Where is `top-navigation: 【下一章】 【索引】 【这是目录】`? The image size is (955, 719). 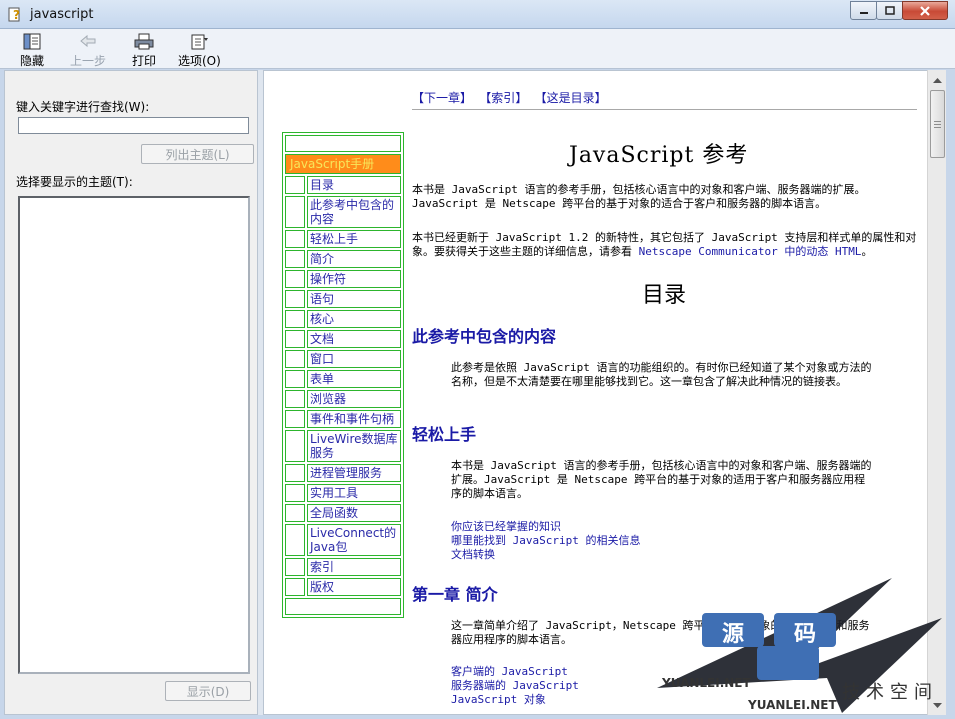 top-navigation: 【下一章】 【索引】 【这是目录】 is located at coordinates (509, 98).